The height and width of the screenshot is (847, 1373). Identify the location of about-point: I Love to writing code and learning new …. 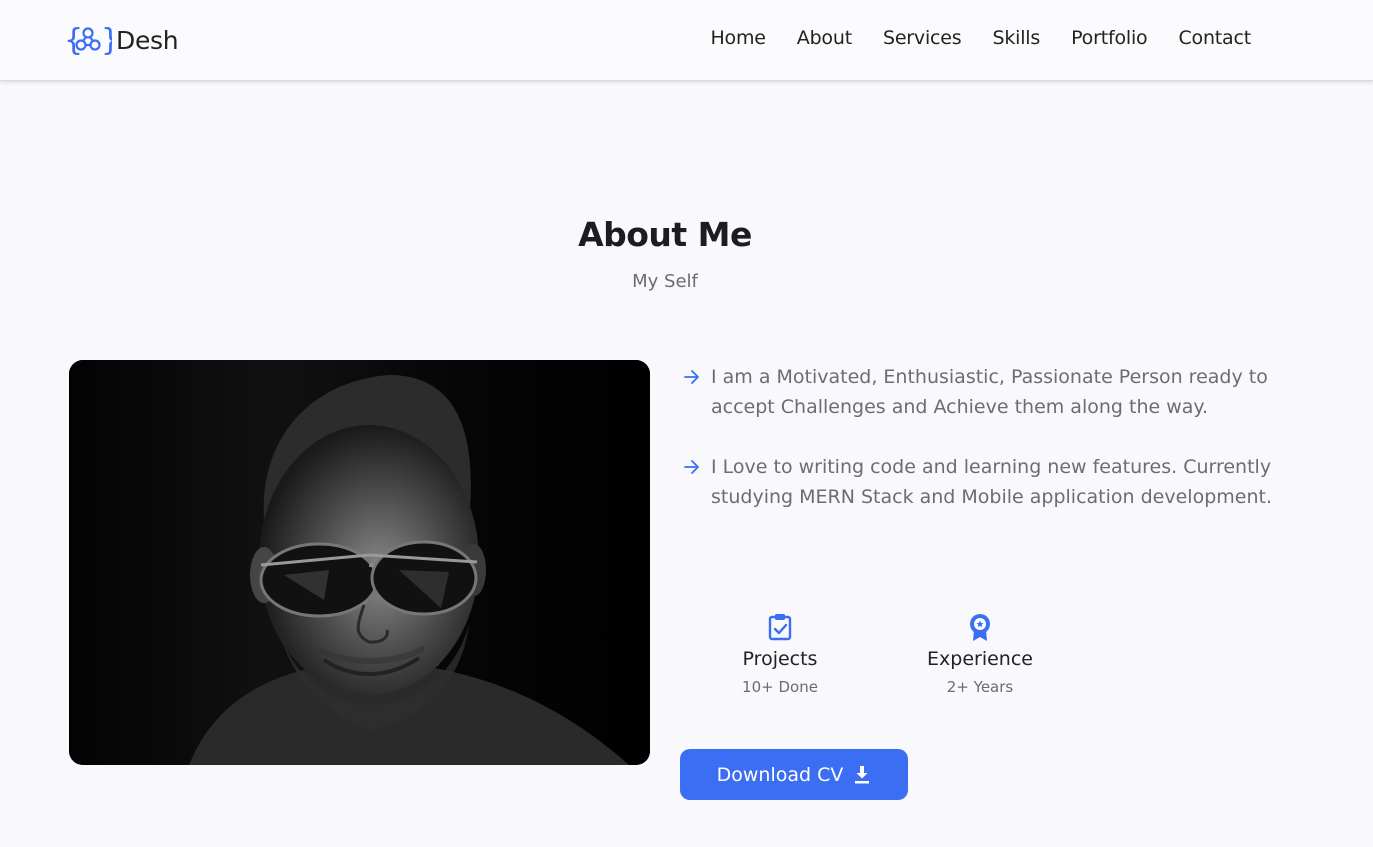
(978, 482).